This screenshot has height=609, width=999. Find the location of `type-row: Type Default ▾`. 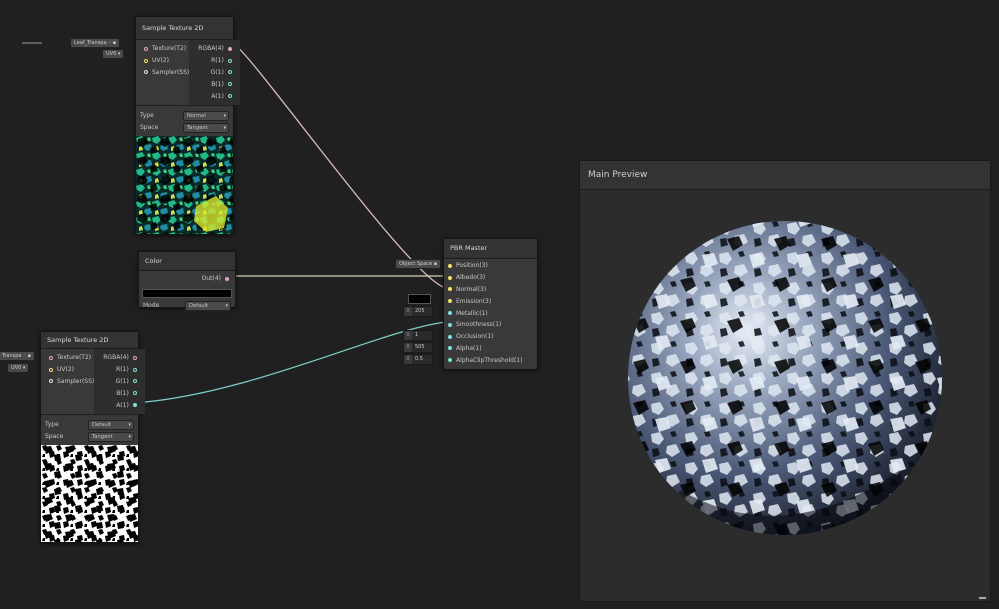

type-row: Type Default ▾ is located at coordinates (89, 425).